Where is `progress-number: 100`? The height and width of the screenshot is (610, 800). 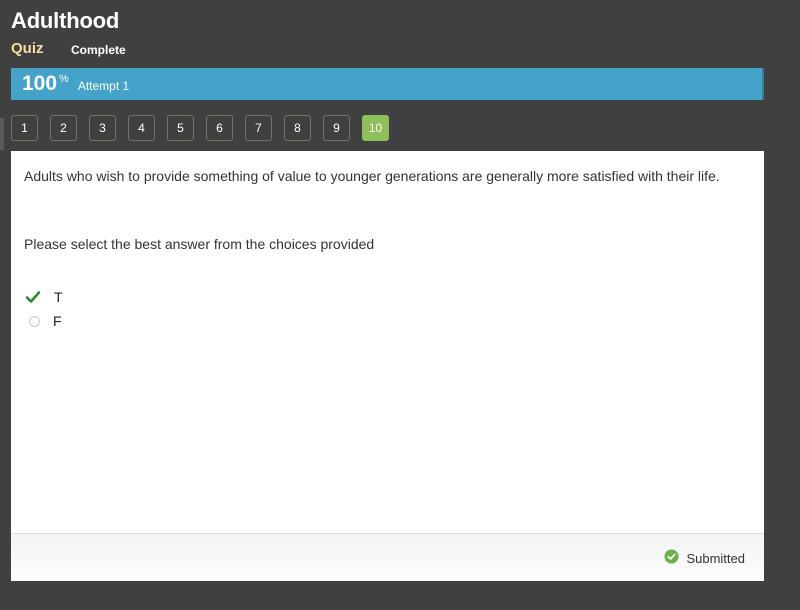
progress-number: 100 is located at coordinates (40, 83).